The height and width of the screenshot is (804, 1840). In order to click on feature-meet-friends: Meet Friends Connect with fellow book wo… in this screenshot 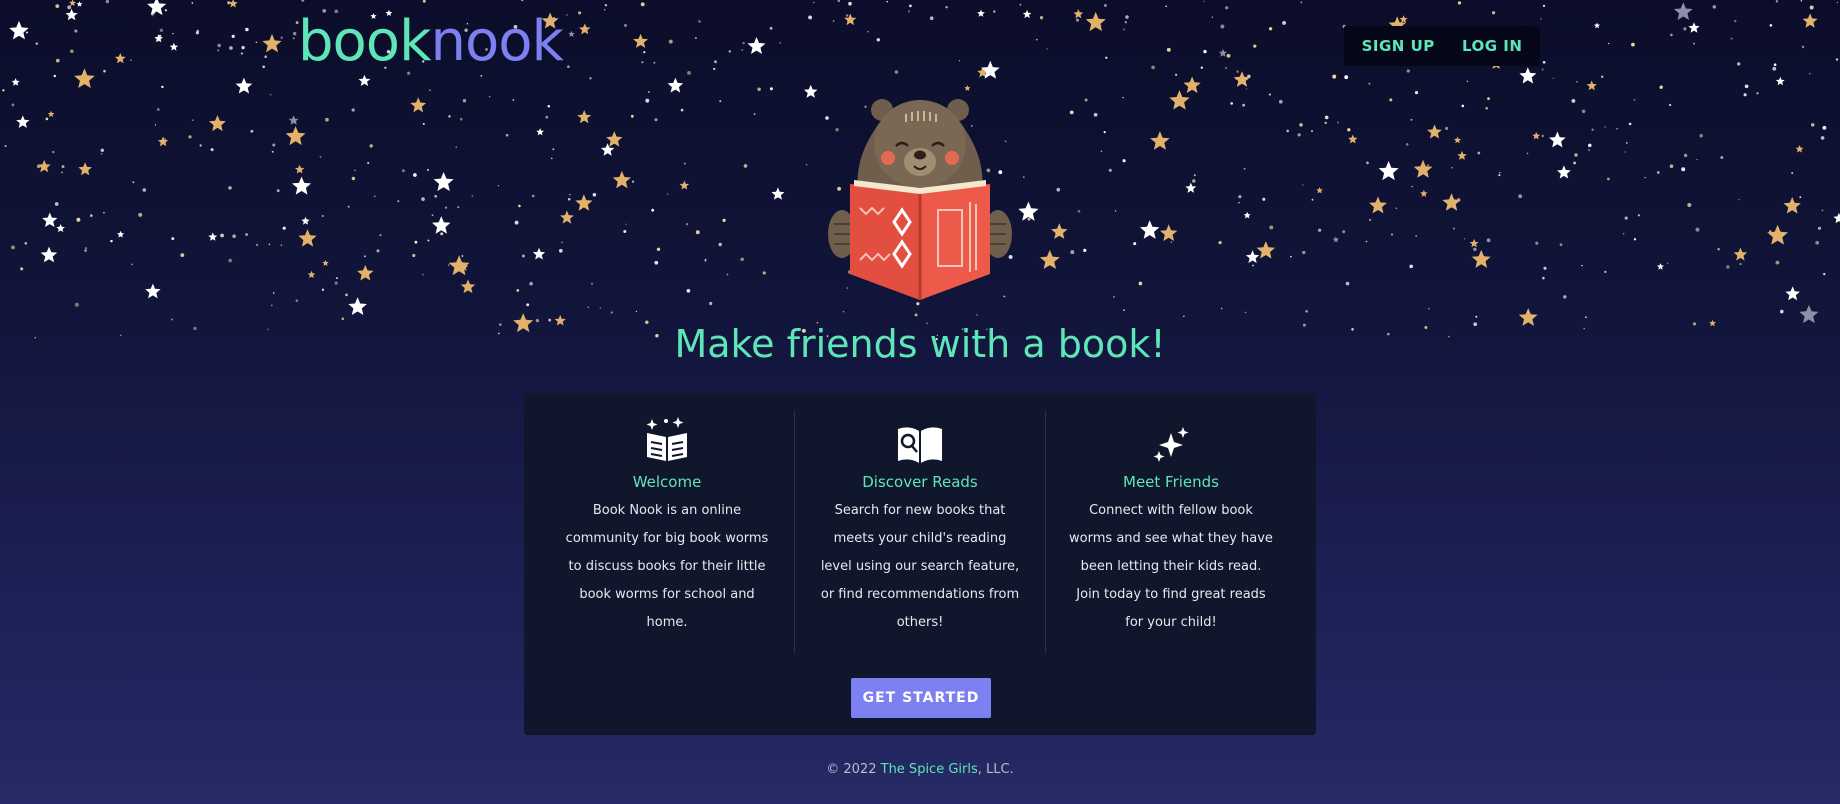, I will do `click(1171, 529)`.